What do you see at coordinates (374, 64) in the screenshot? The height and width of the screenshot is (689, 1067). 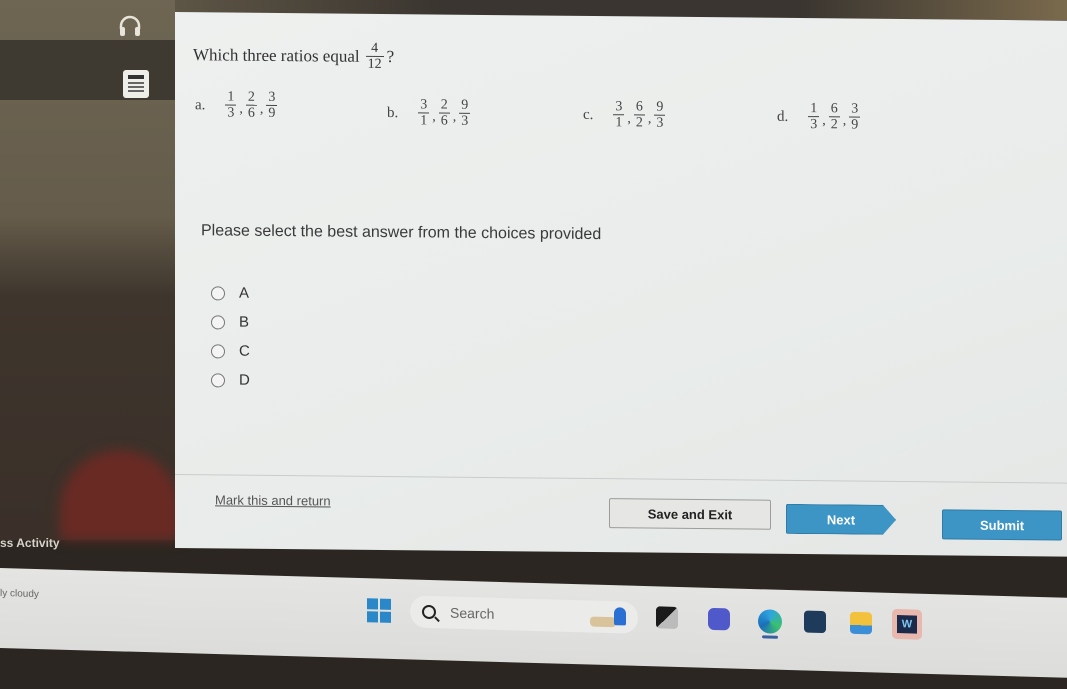 I see `fraction-denominator: 12` at bounding box center [374, 64].